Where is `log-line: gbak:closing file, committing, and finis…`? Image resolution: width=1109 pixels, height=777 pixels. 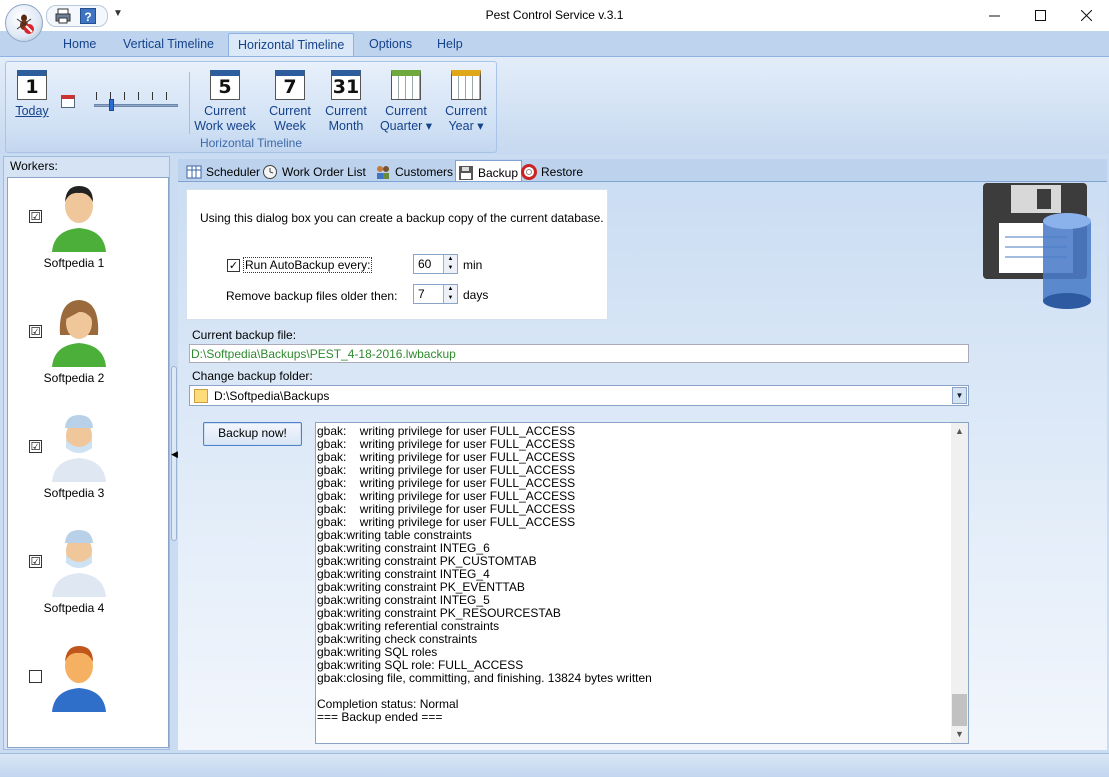
log-line: gbak:closing file, committing, and finis… is located at coordinates (484, 678).